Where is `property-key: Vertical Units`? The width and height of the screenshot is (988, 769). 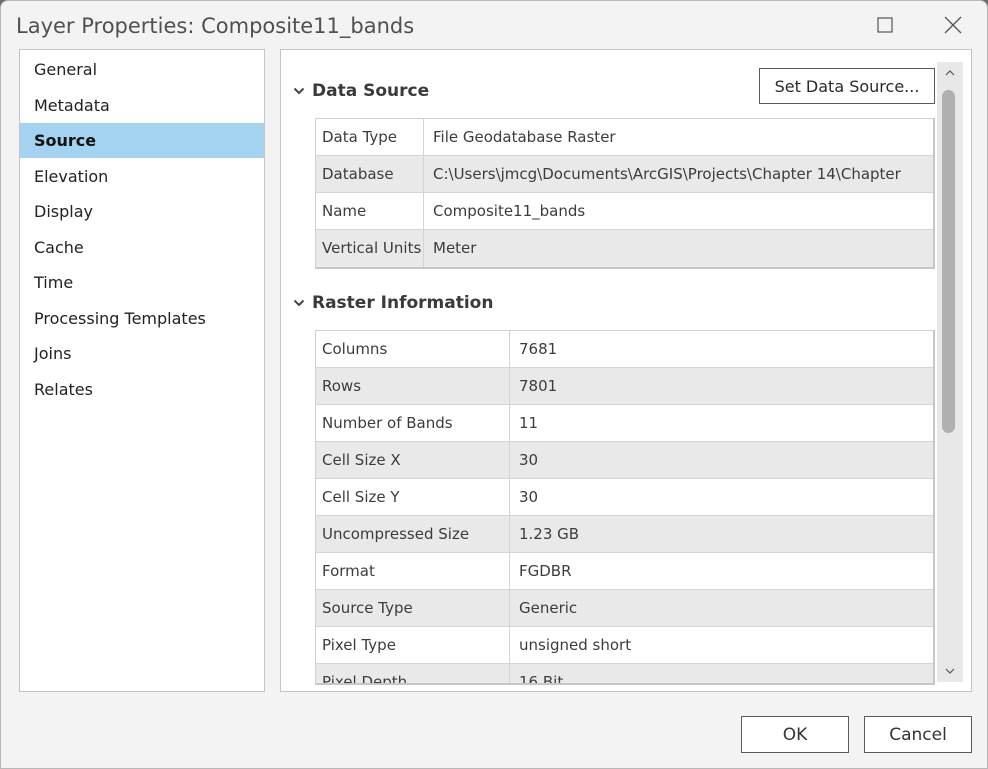
property-key: Vertical Units is located at coordinates (370, 248).